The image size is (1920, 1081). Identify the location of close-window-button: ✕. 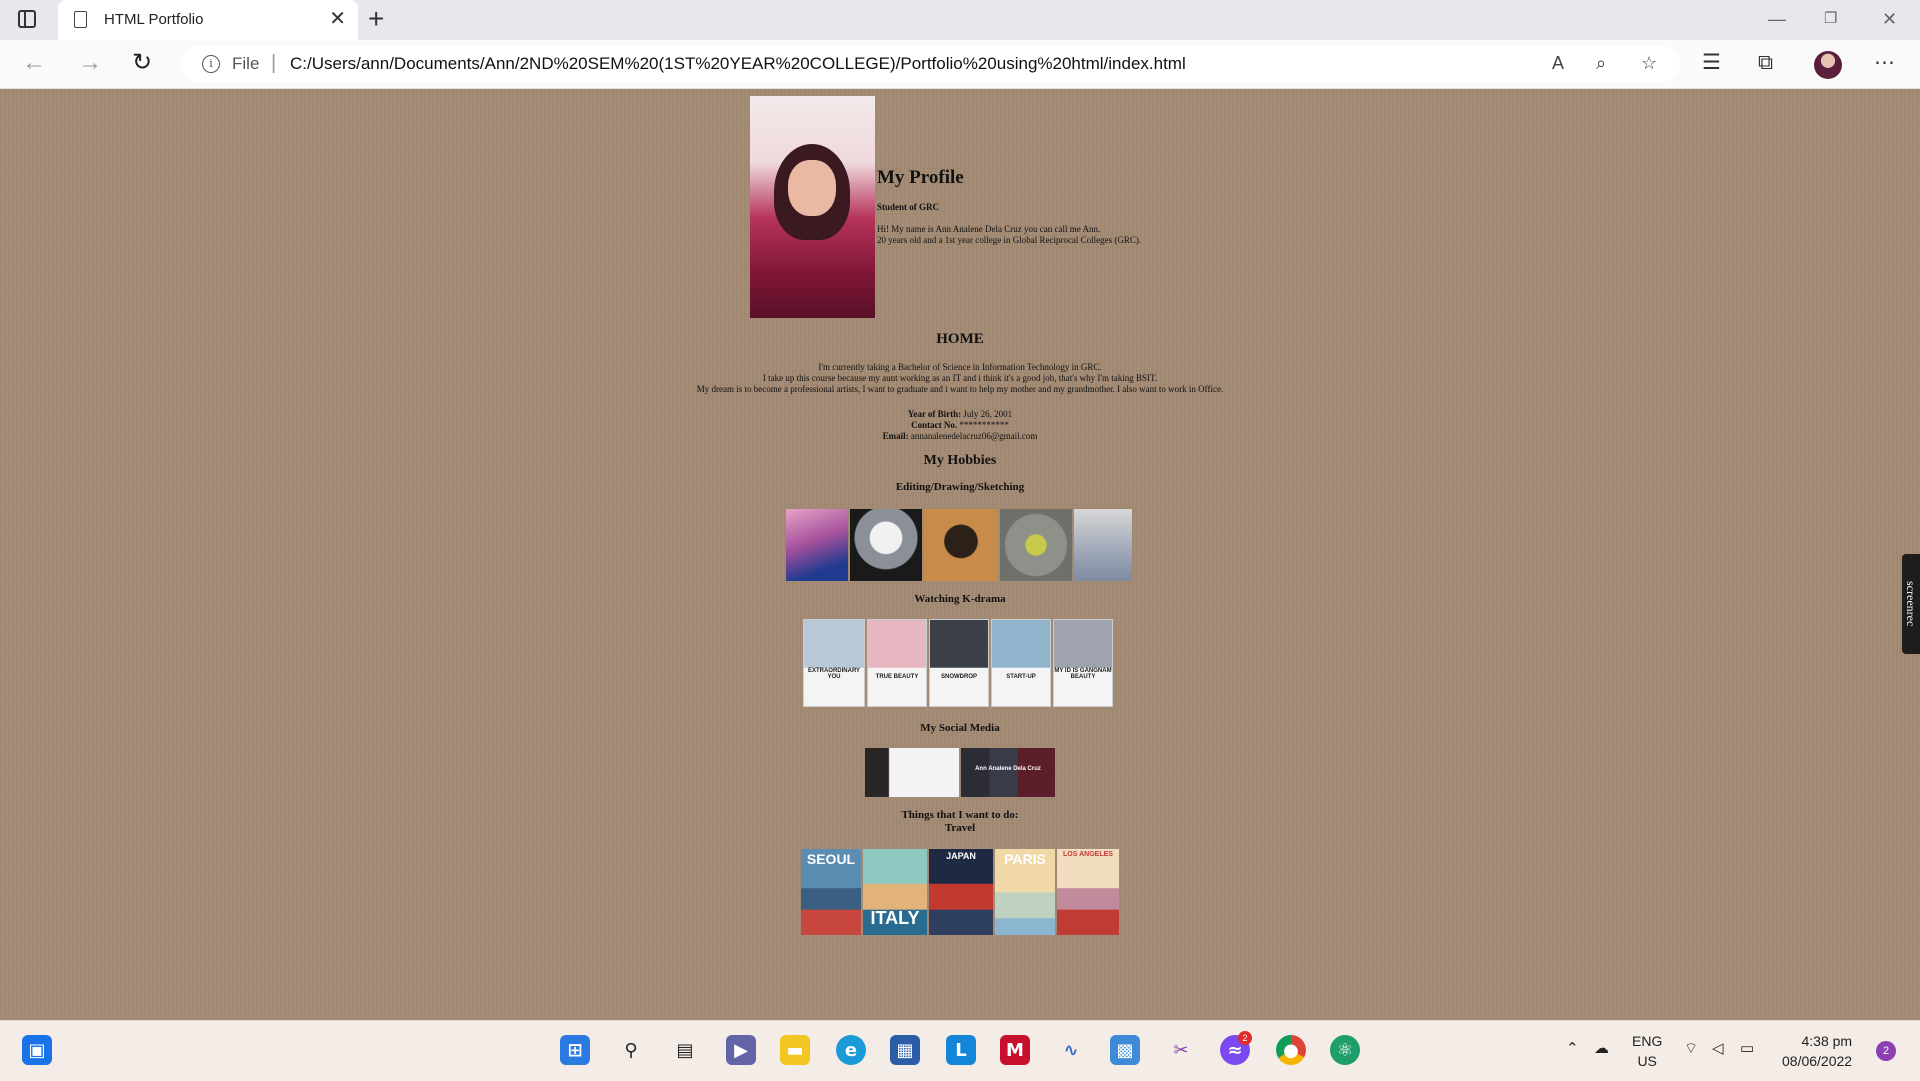
(1889, 19).